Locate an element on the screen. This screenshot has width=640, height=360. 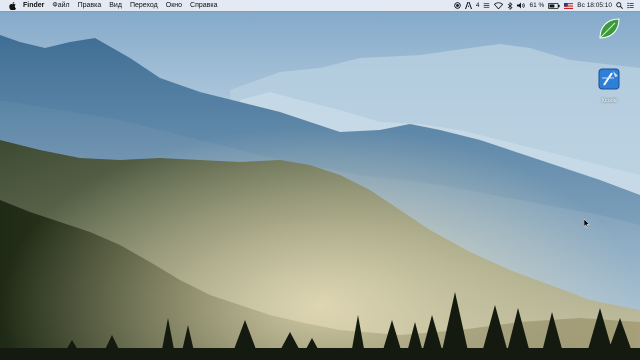
menu-window: Окно is located at coordinates (174, 5).